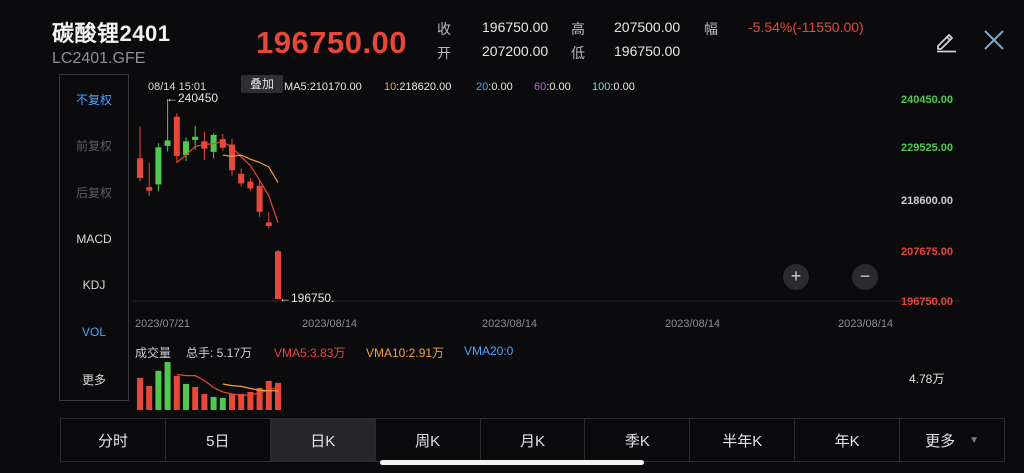 The height and width of the screenshot is (473, 1024). Describe the element at coordinates (153, 353) in the screenshot. I see `volume-label: 成交量` at that location.